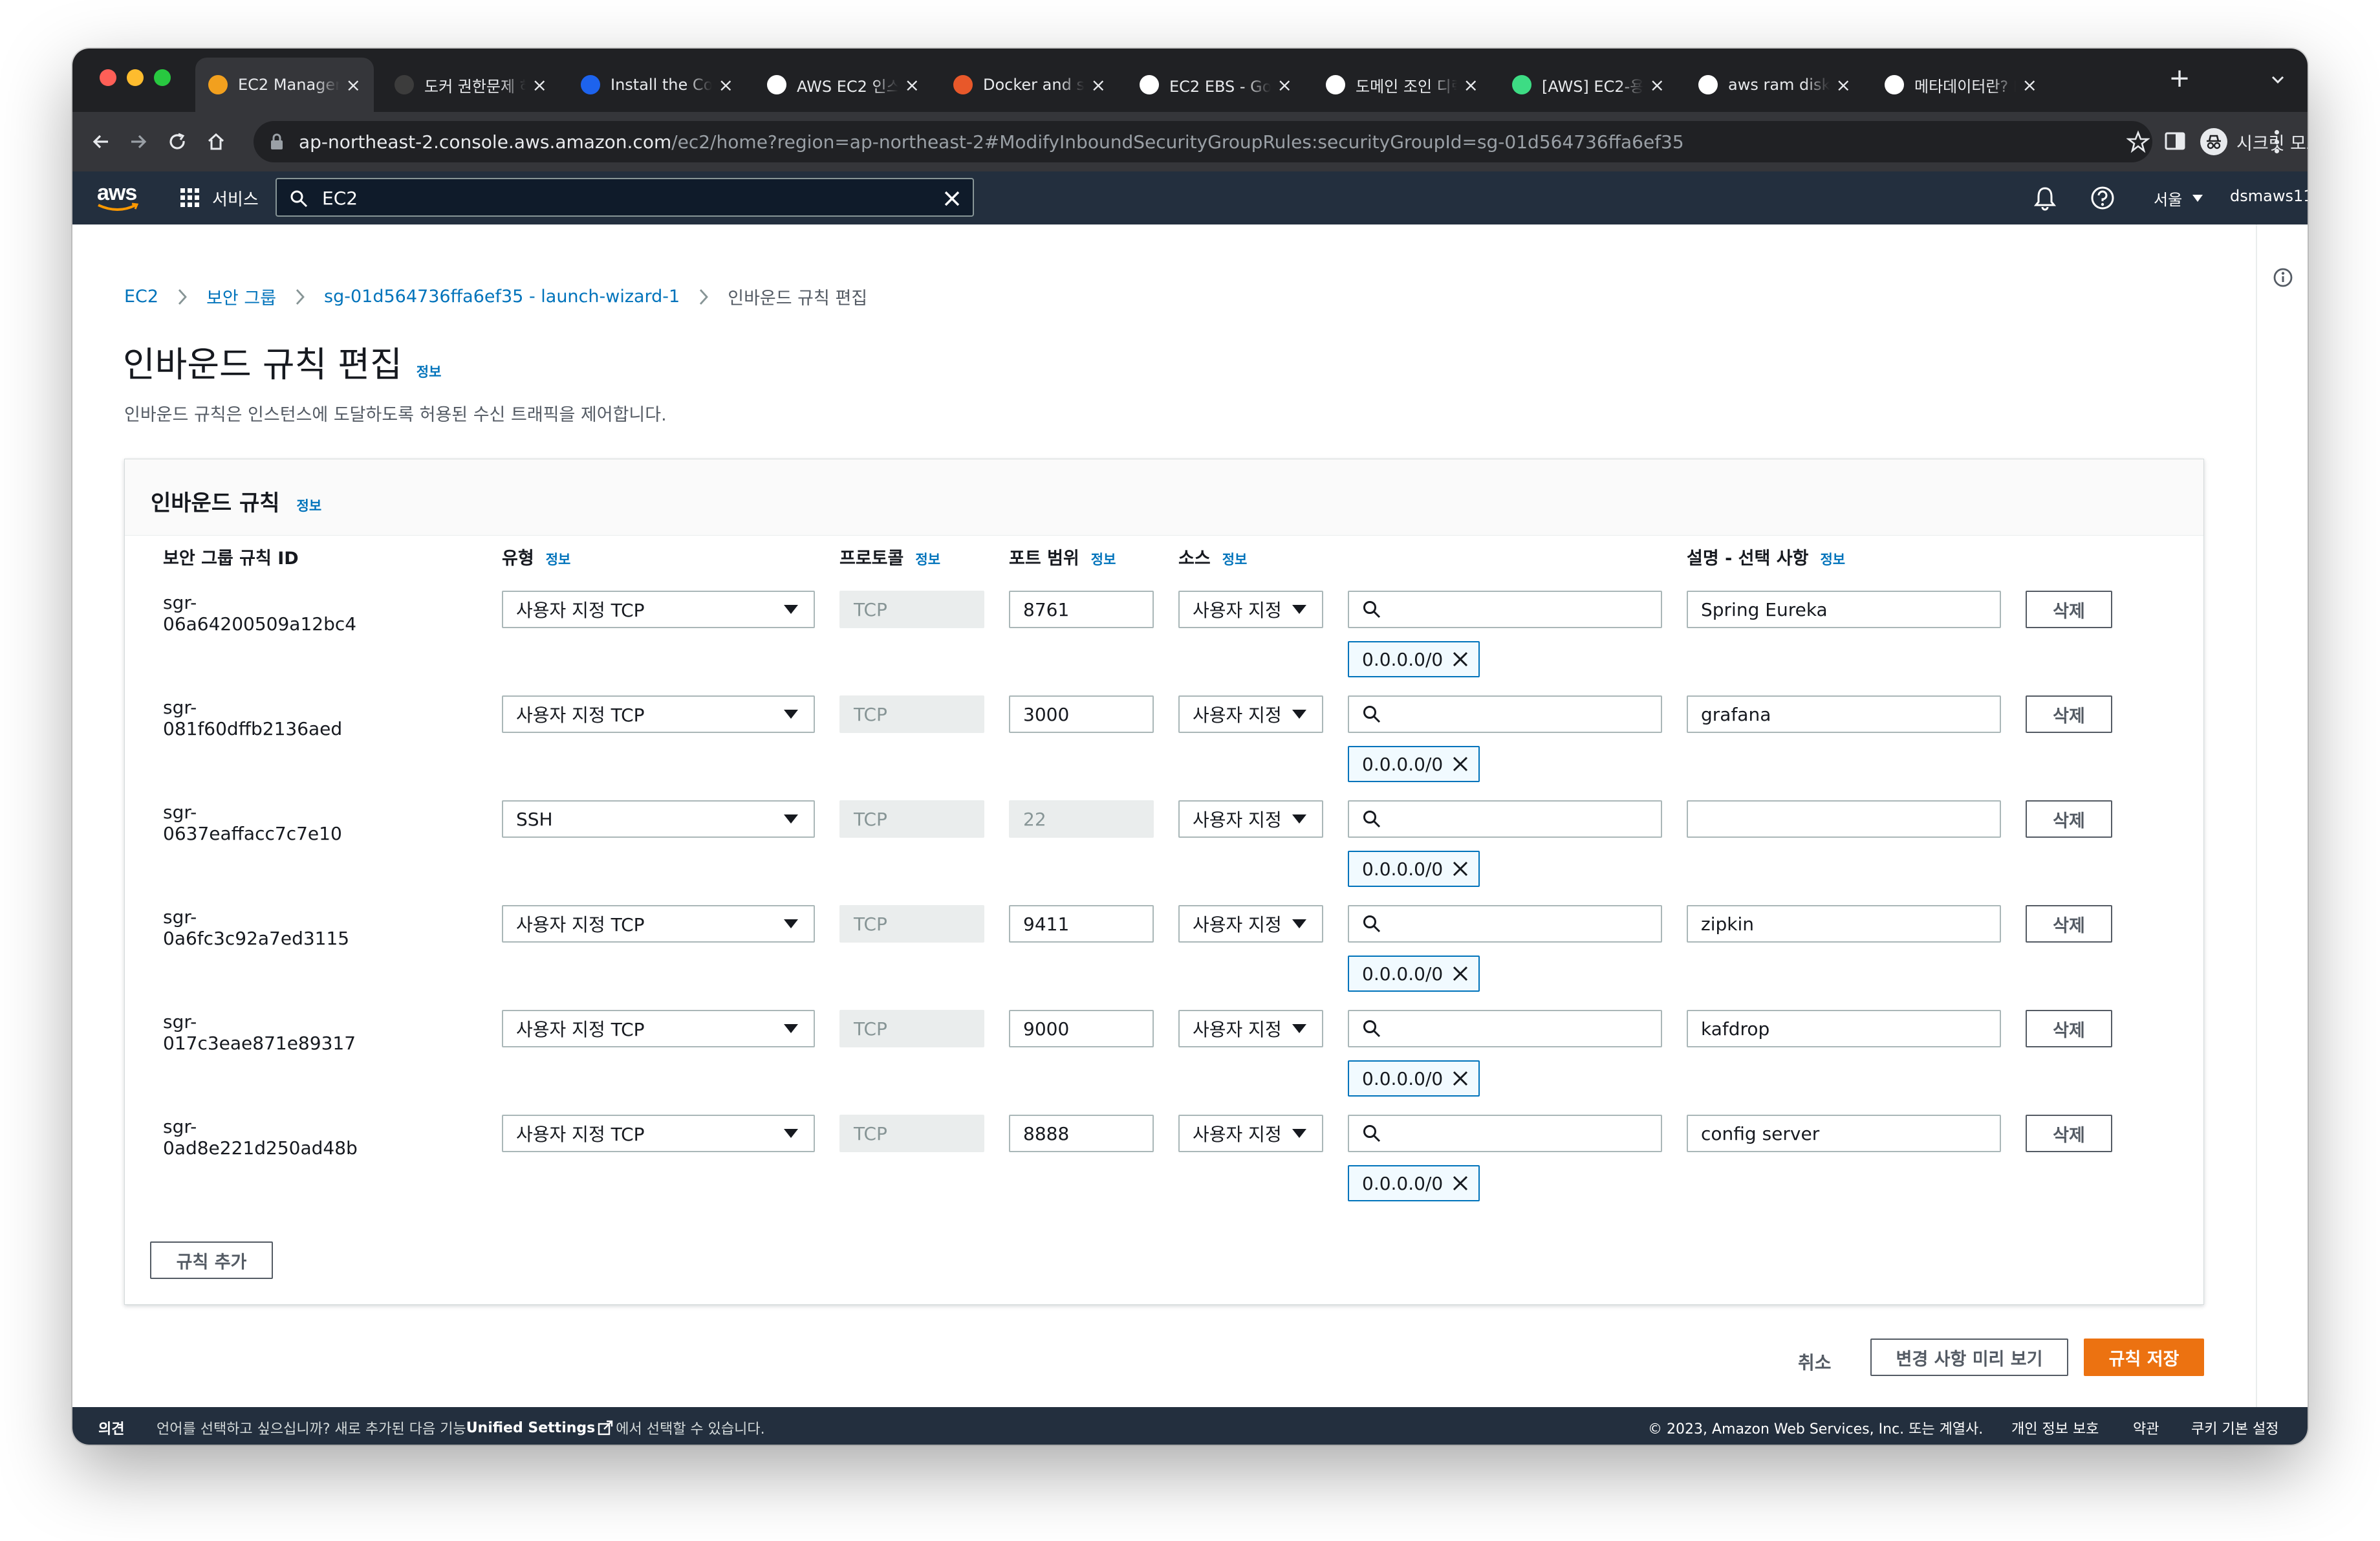 The height and width of the screenshot is (1541, 2380). I want to click on close-window-icon, so click(108, 77).